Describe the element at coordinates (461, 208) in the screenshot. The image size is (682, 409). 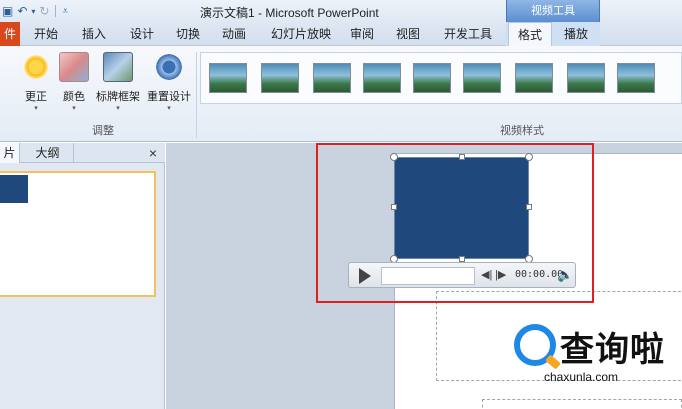
I see `video-object` at that location.